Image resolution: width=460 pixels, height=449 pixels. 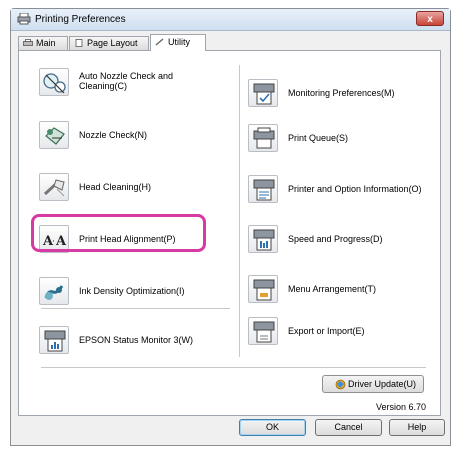 I want to click on head-cleaning-icon, so click(x=54, y=187).